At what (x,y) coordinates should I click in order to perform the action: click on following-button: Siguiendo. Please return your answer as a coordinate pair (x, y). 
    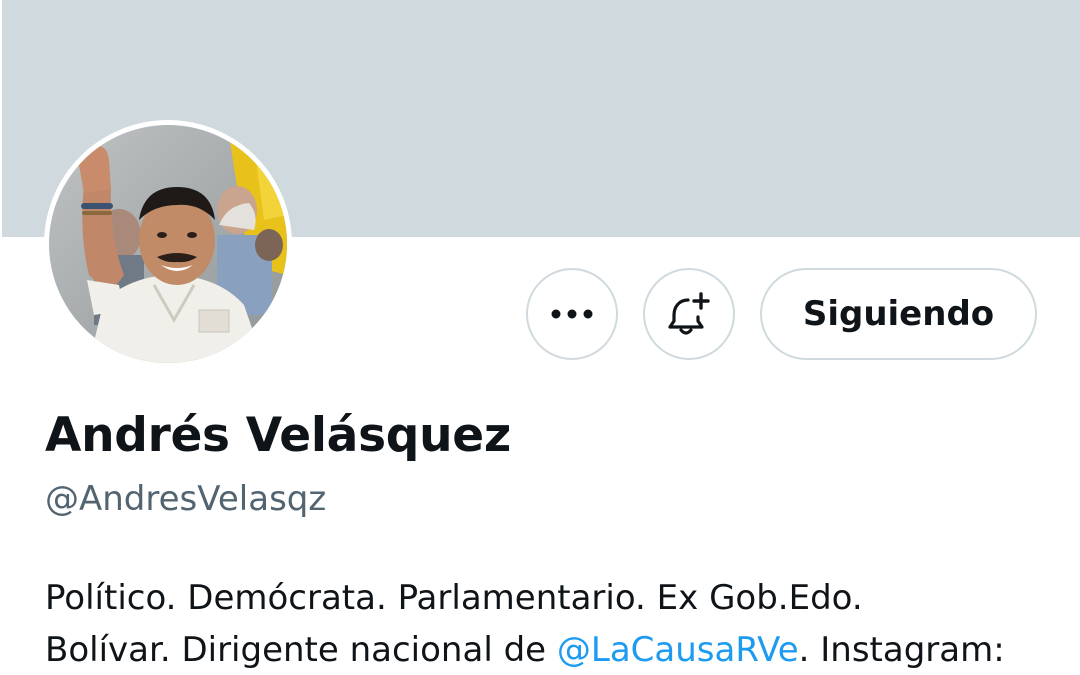
    Looking at the image, I should click on (898, 314).